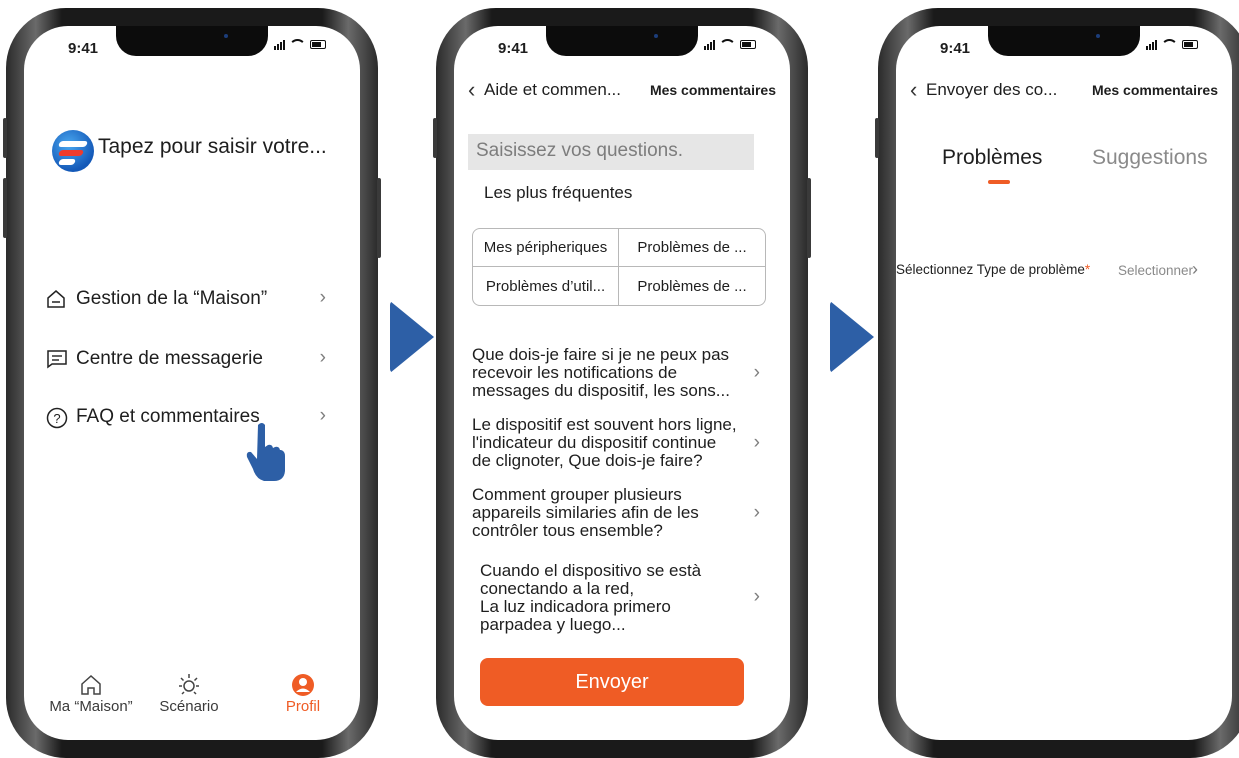 Image resolution: width=1239 pixels, height=758 pixels. What do you see at coordinates (990, 269) in the screenshot?
I see `field-label: Sélectionnez Type de problème` at bounding box center [990, 269].